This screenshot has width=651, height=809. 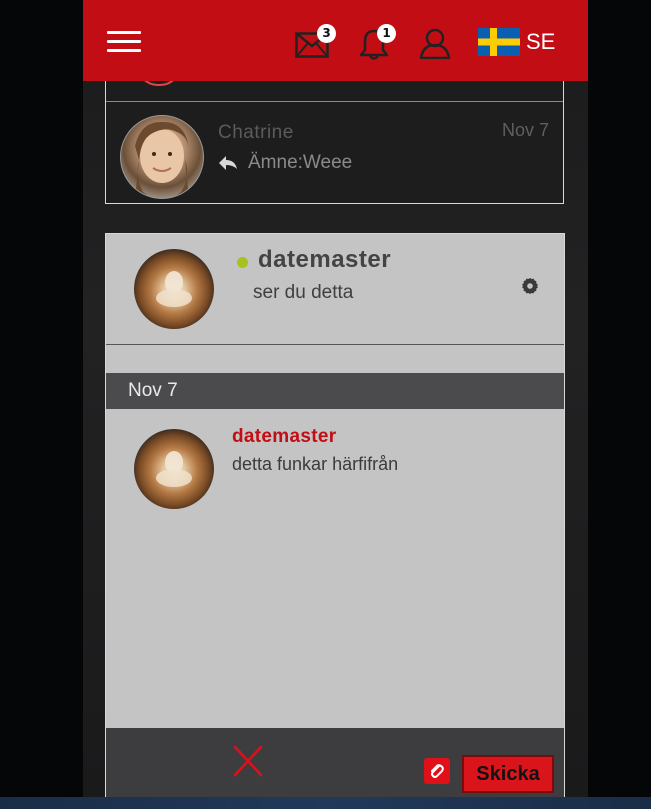 I want to click on conversation-subject-row: Ämne:Weee, so click(x=285, y=163).